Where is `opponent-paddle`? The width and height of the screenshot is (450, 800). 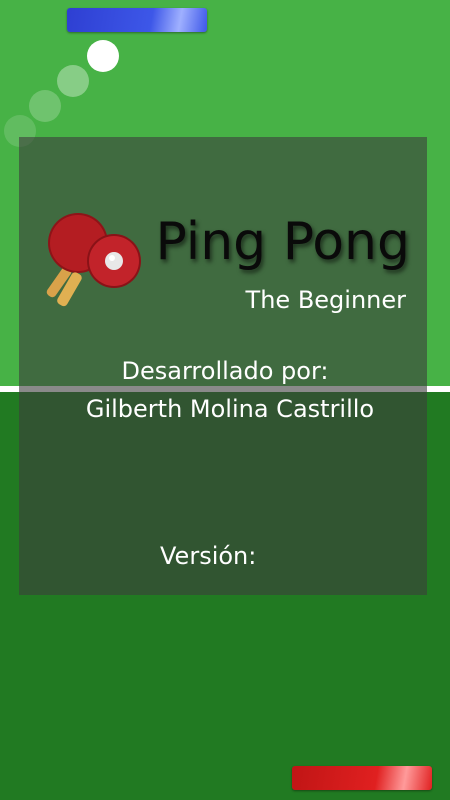 opponent-paddle is located at coordinates (137, 20).